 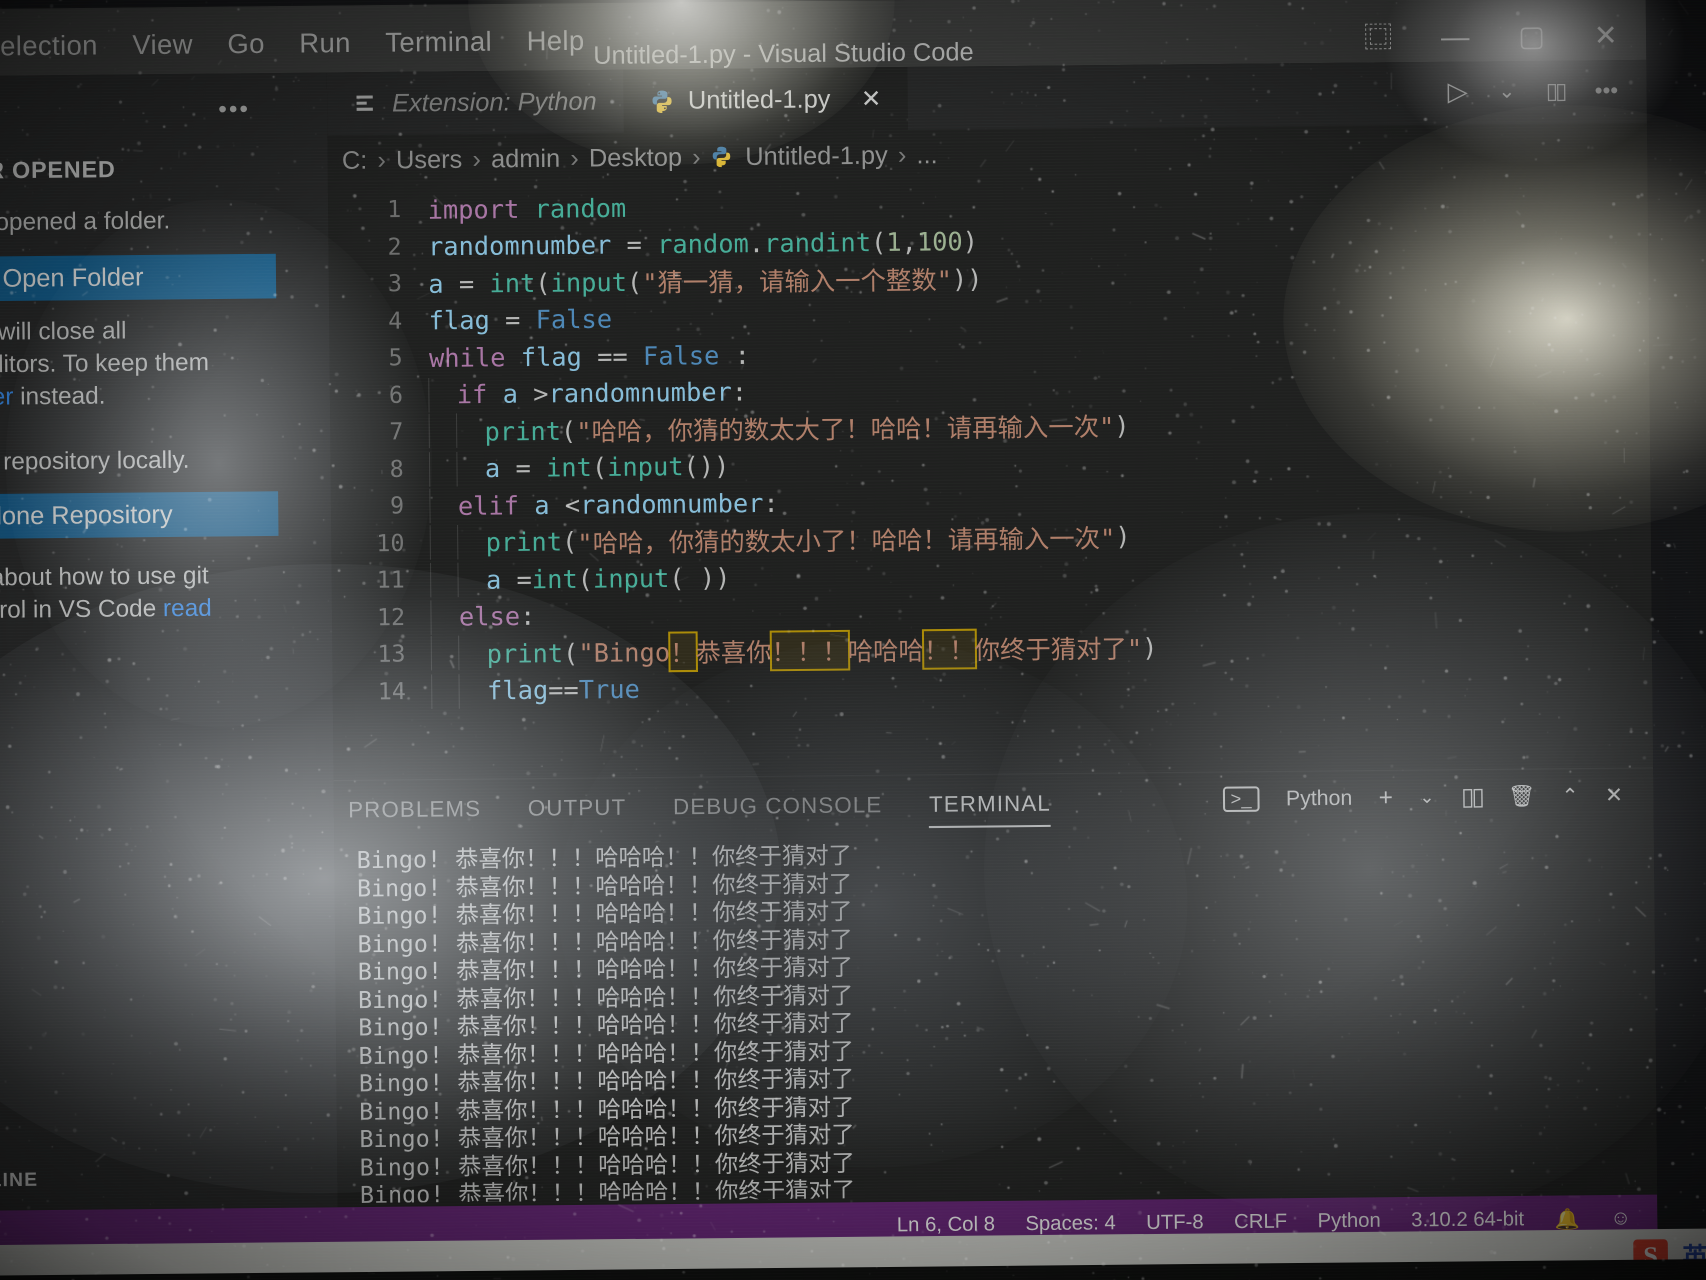 I want to click on code-token: "猜一猜，请输入一个整数", so click(x=797, y=282).